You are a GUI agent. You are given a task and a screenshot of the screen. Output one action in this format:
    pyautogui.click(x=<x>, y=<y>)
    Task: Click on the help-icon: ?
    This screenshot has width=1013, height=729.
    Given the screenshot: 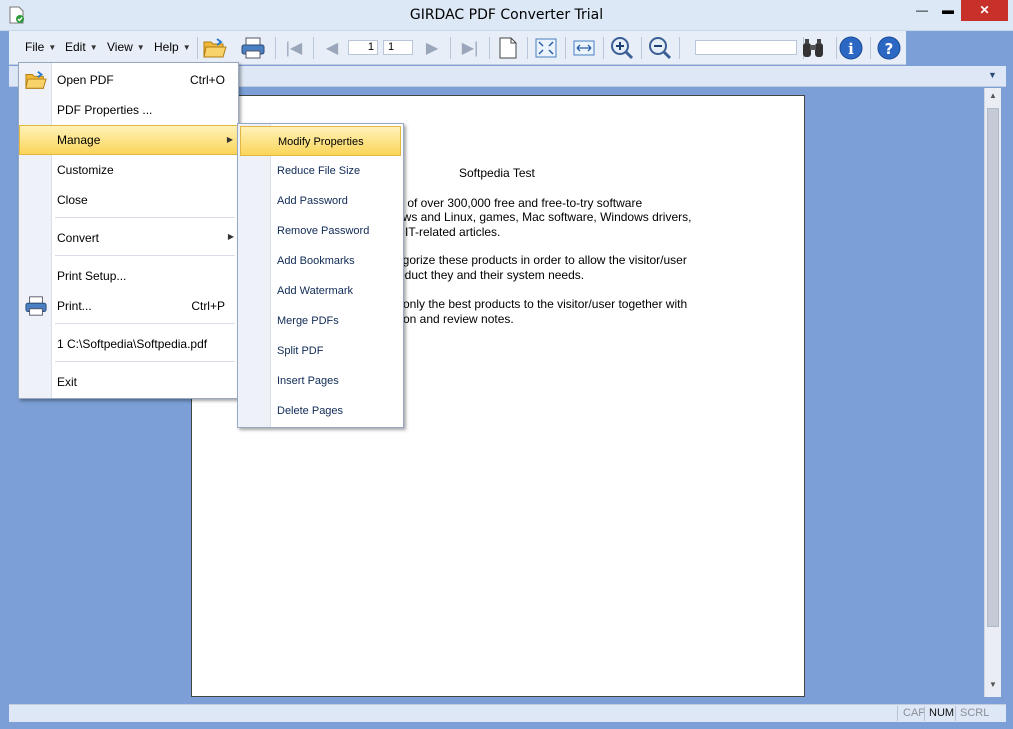 What is the action you would take?
    pyautogui.click(x=889, y=48)
    